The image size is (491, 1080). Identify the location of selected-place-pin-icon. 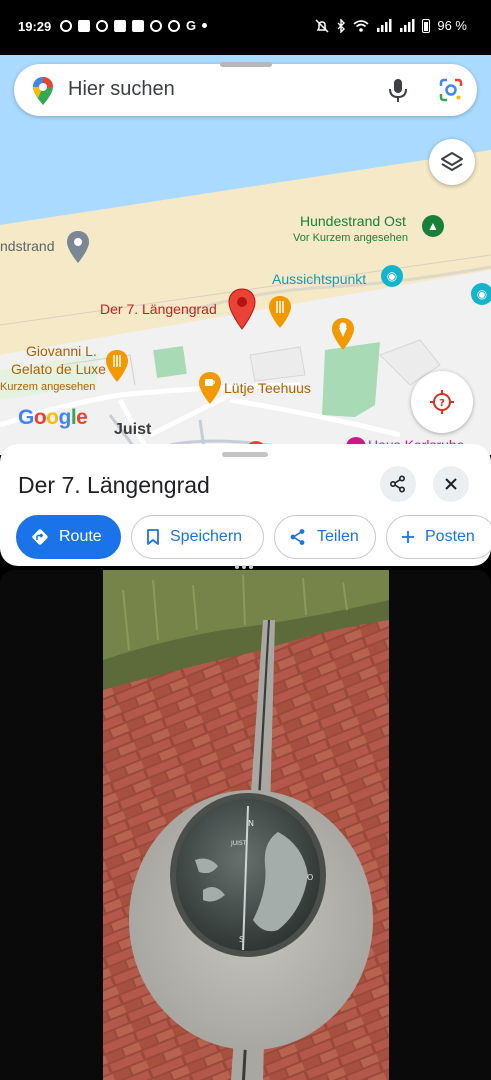
(242, 309).